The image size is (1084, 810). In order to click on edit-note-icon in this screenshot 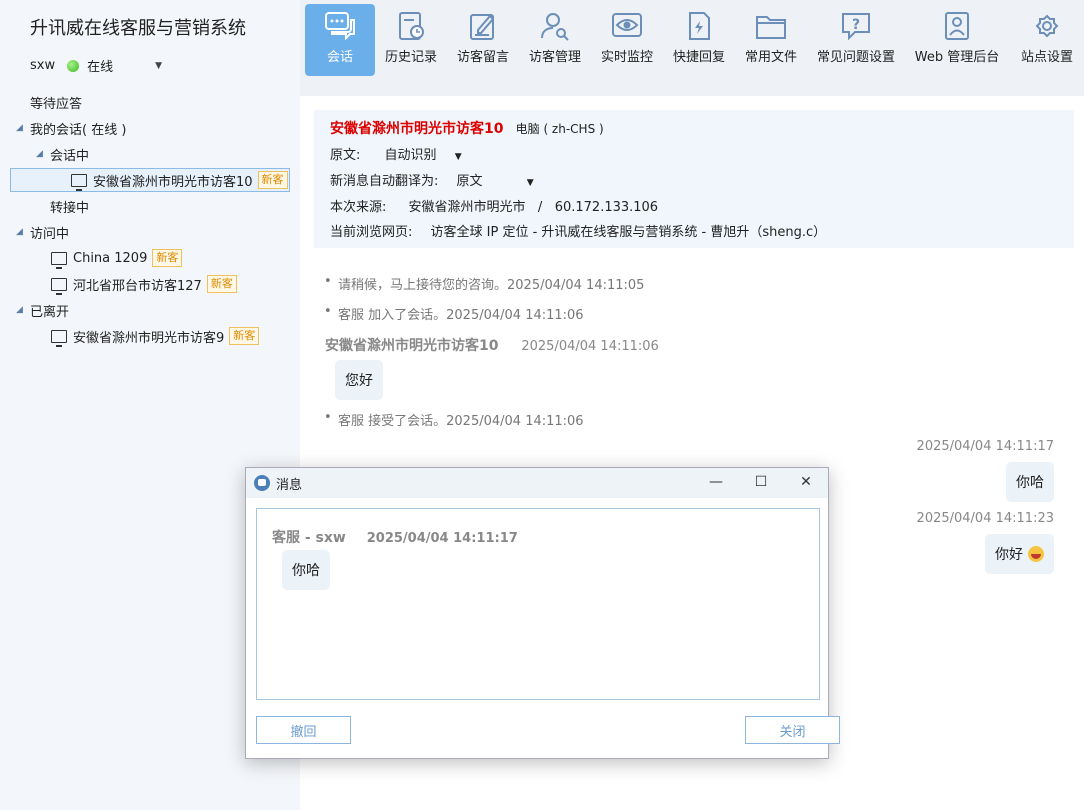, I will do `click(482, 27)`.